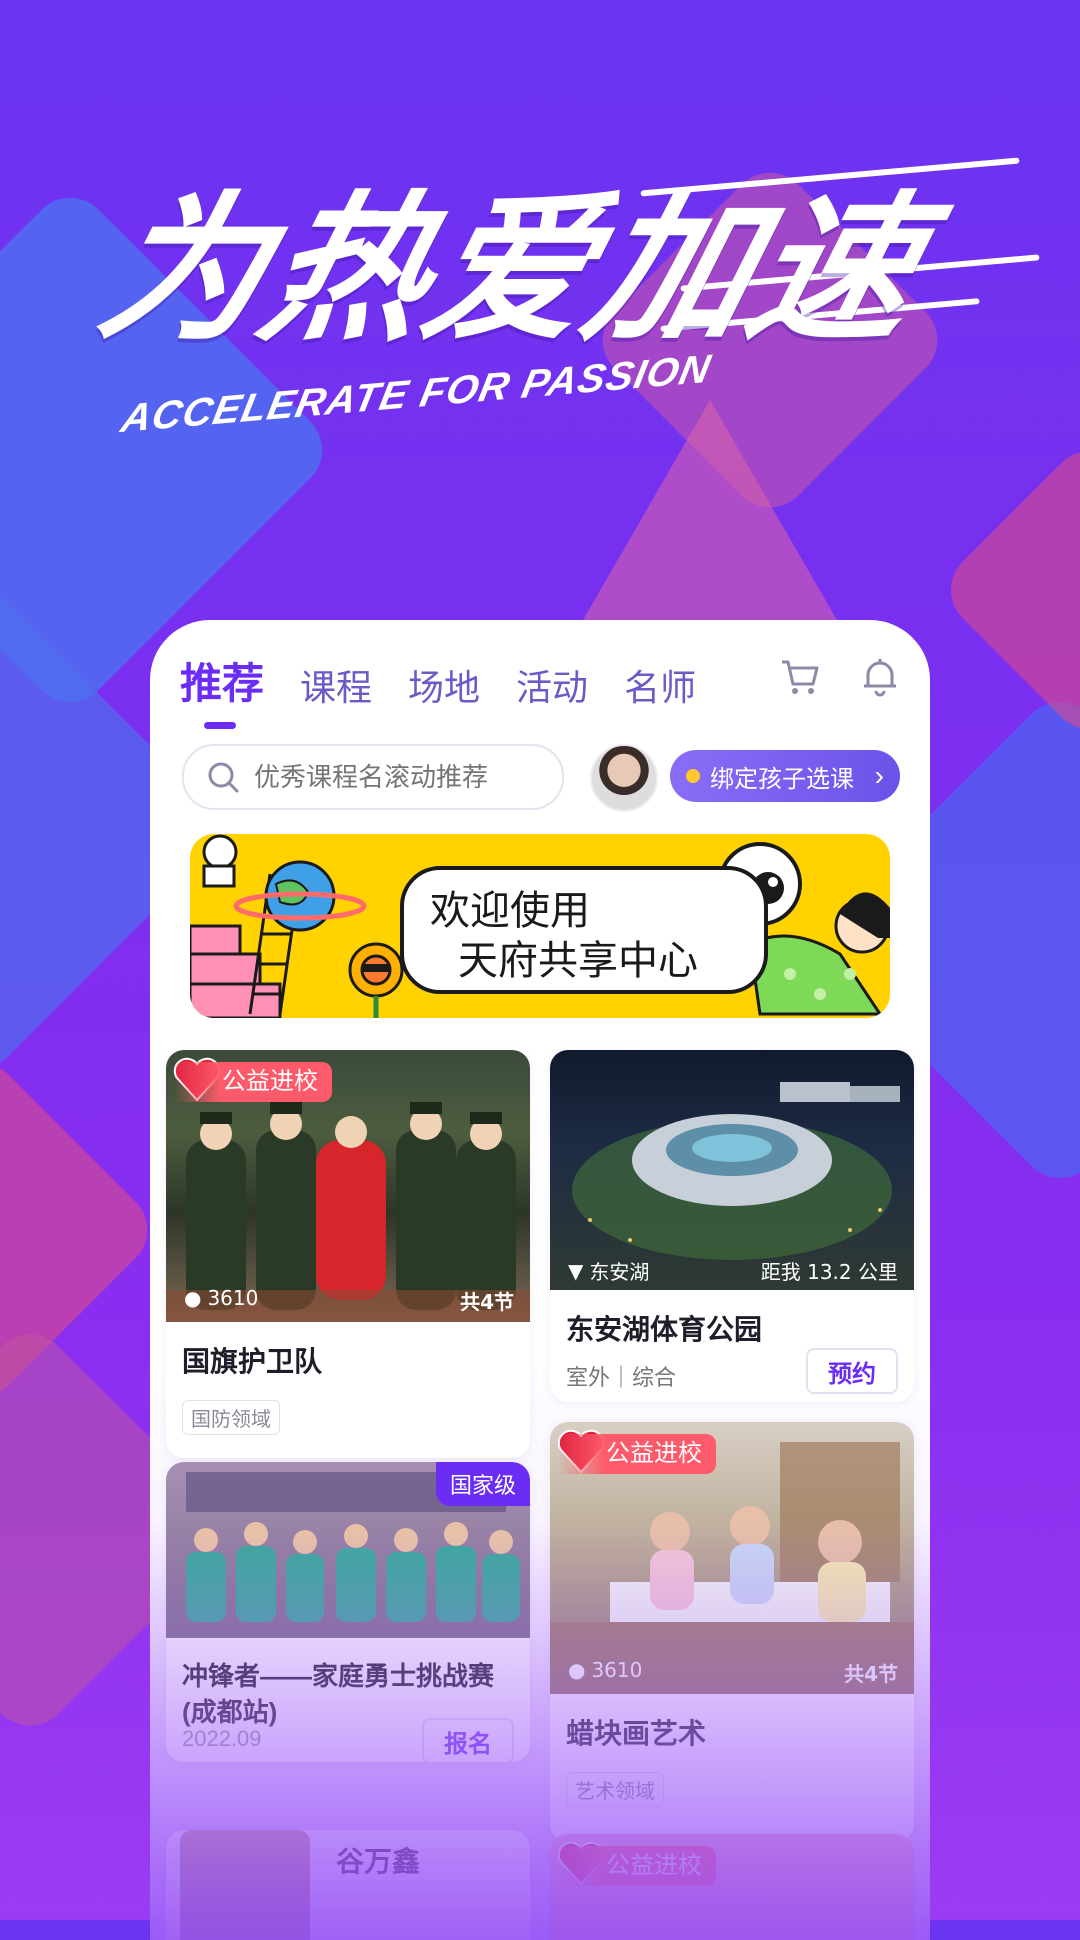 The image size is (1080, 1940). I want to click on location-value: 东安湖, so click(619, 1272).